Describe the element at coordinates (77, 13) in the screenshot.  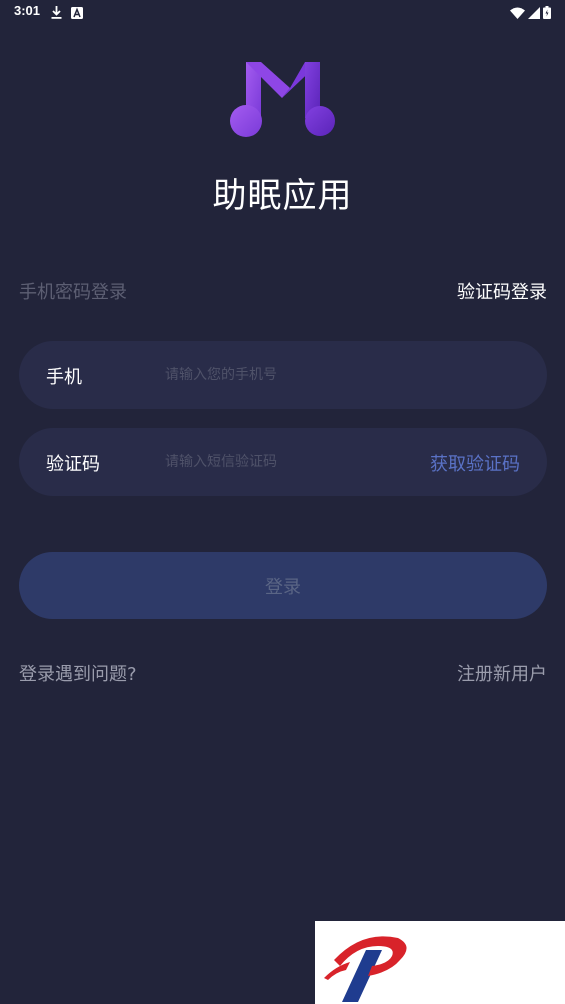
I see `font-a-icon` at that location.